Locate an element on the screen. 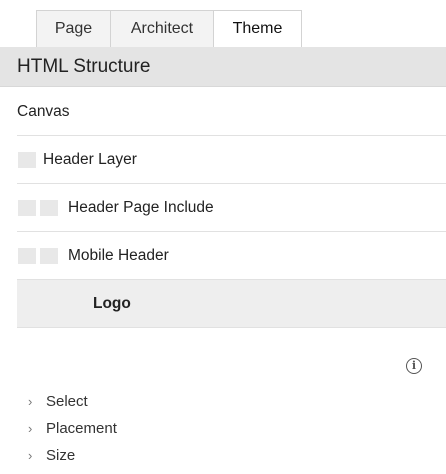 The width and height of the screenshot is (446, 474). tree-row-label: Header Page Include is located at coordinates (141, 207).